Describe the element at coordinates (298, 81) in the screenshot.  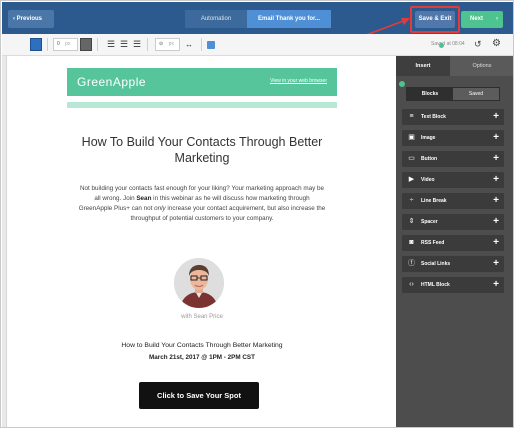
I see `web-browser-link: View in your web browser` at that location.